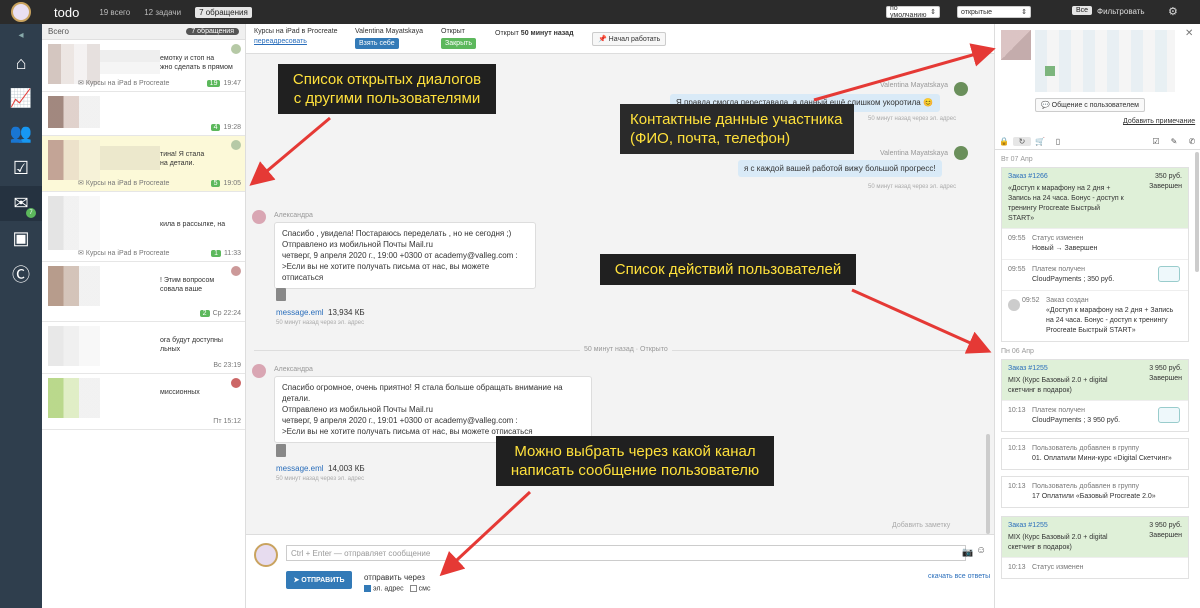  I want to click on conversation-item: 4 19:28, so click(143, 114).